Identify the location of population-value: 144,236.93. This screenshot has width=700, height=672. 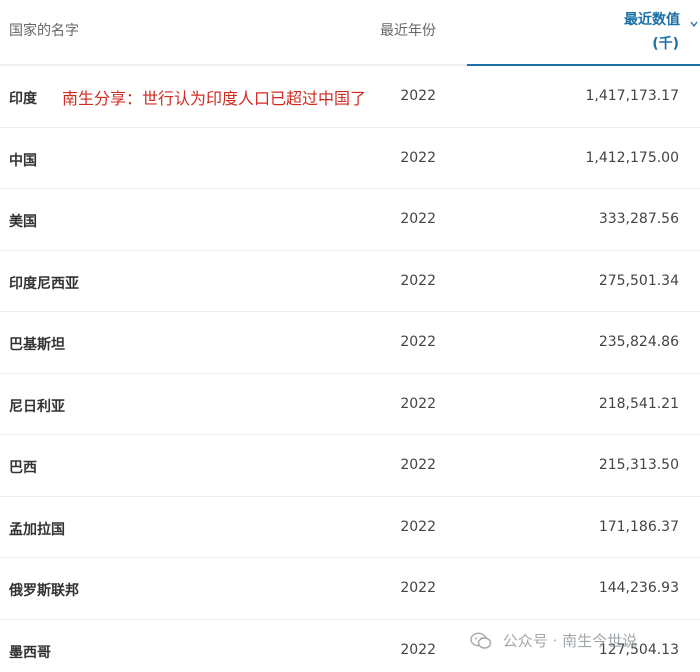
(638, 588).